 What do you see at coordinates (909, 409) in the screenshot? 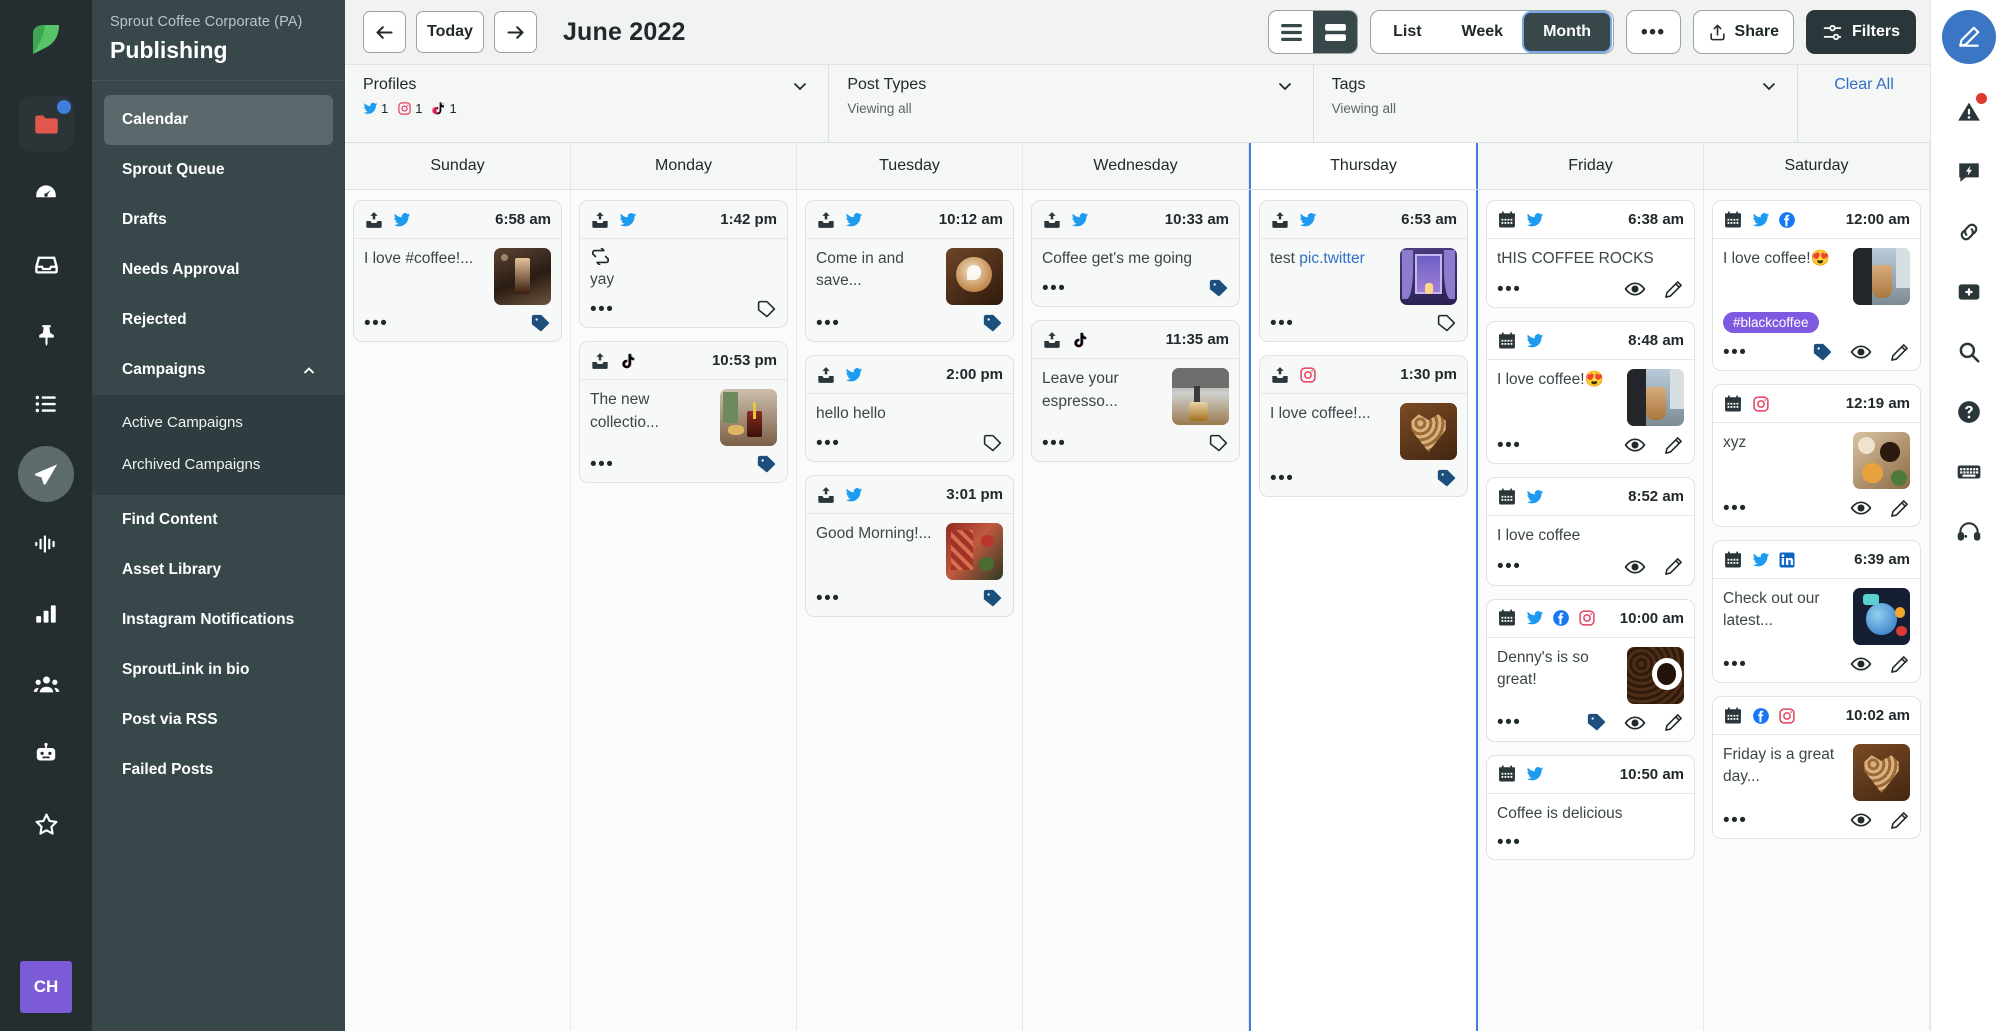
I see `post-card: 2:00 pm hello hello •••` at bounding box center [909, 409].